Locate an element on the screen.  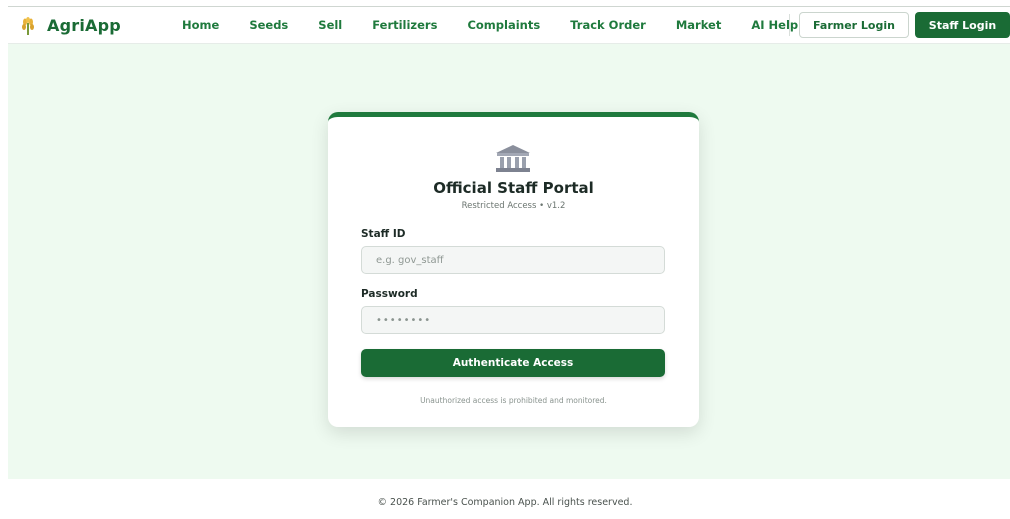
password-label: Password is located at coordinates (389, 294).